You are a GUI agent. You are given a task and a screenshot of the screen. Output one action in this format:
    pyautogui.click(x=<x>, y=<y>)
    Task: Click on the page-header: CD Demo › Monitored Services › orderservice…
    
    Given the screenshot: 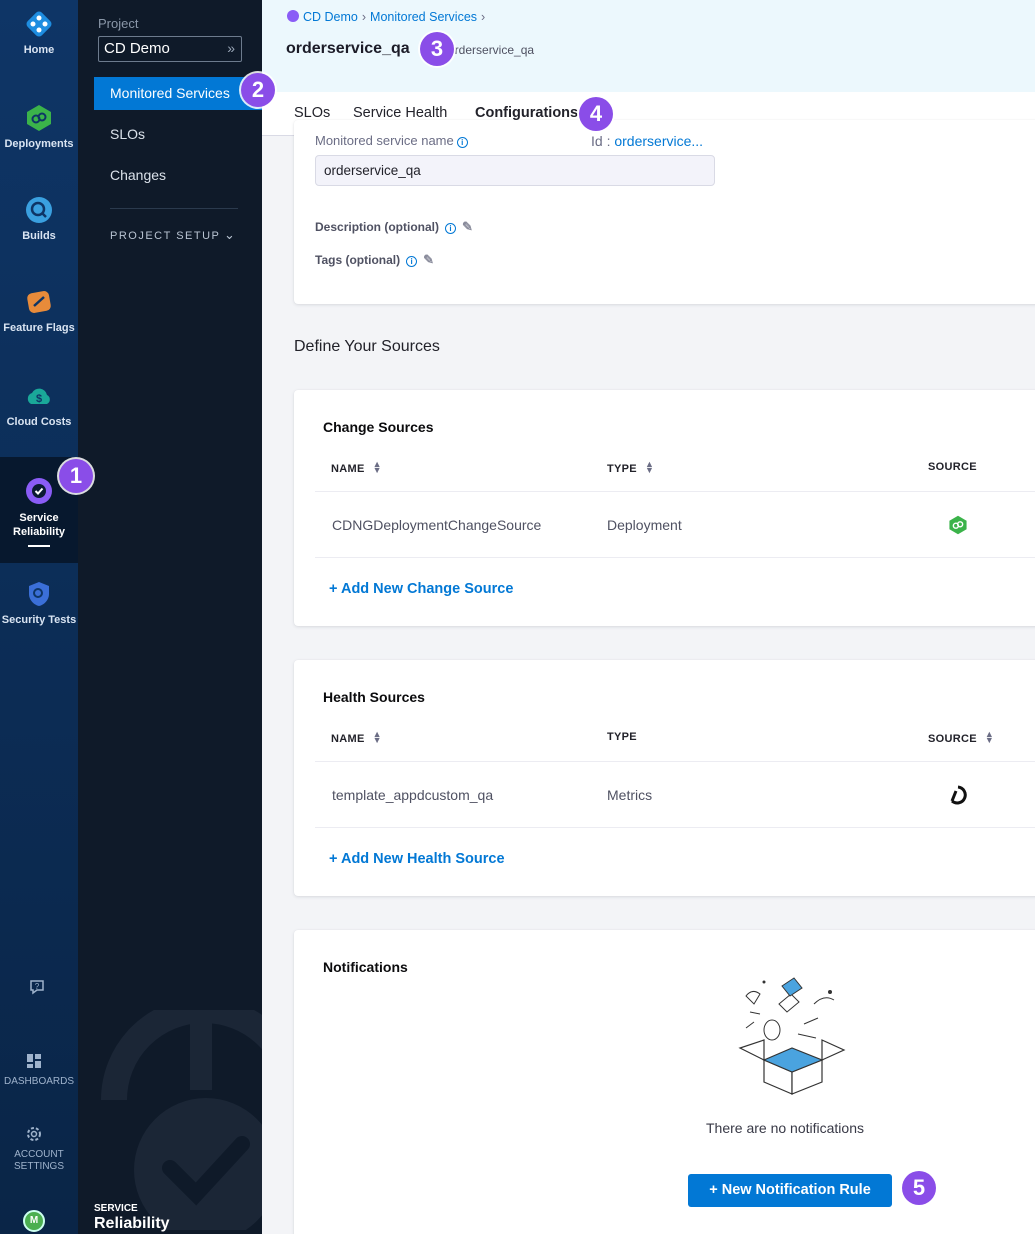 What is the action you would take?
    pyautogui.click(x=648, y=46)
    